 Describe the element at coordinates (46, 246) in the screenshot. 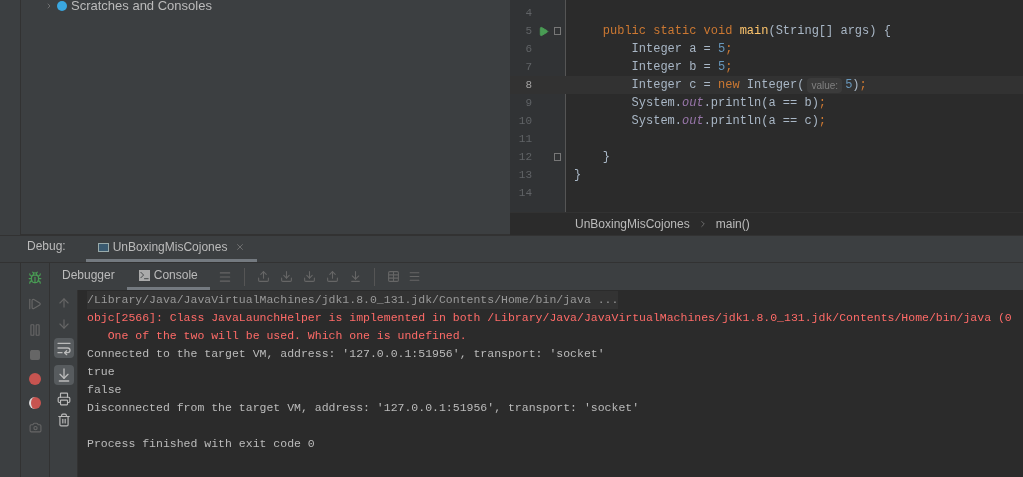

I see `debug-label: Debug:` at that location.